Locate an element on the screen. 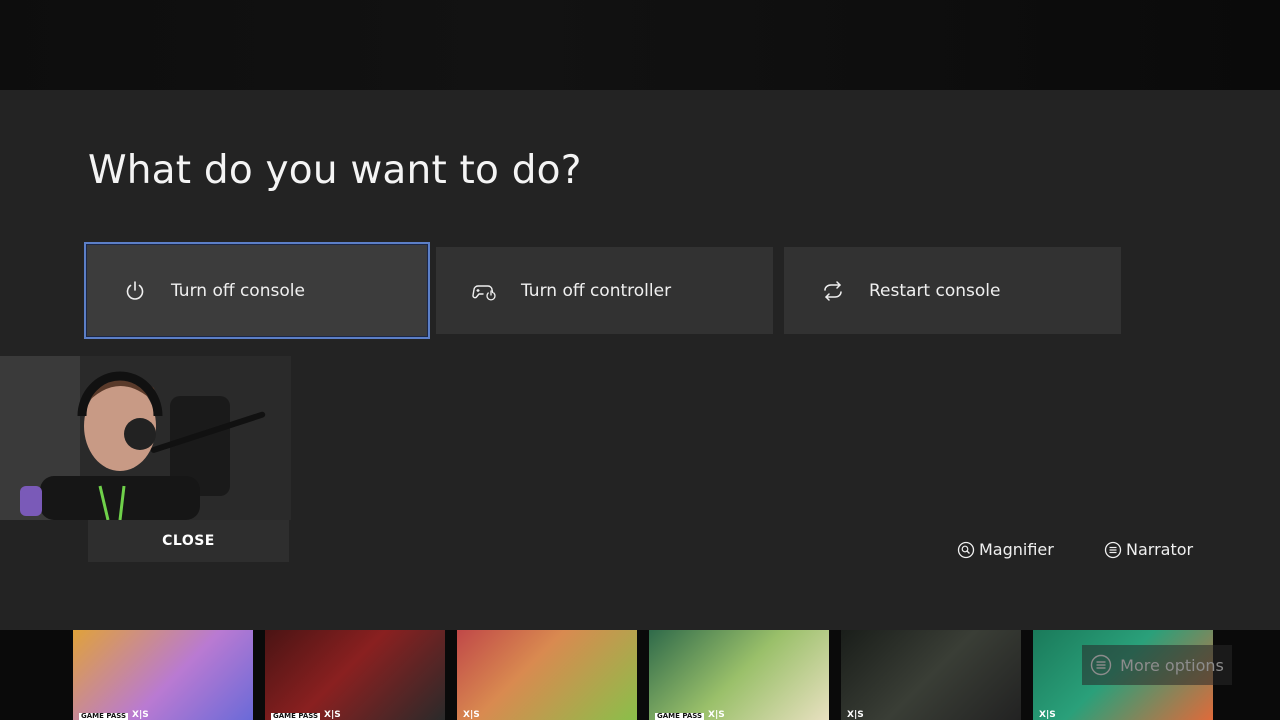 The width and height of the screenshot is (1280, 720). turn-off-controller-button: Turn off controller is located at coordinates (604, 290).